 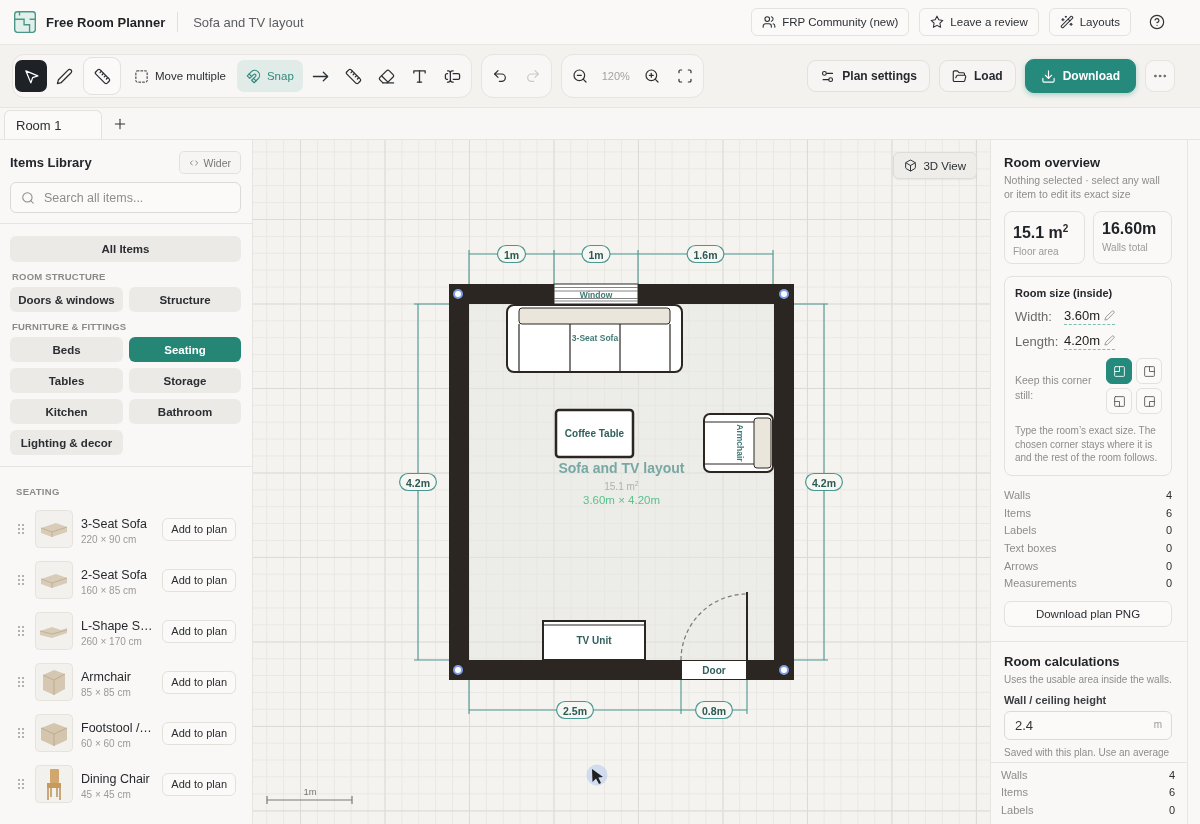 What do you see at coordinates (185, 411) in the screenshot?
I see `category-button: Bathroom` at bounding box center [185, 411].